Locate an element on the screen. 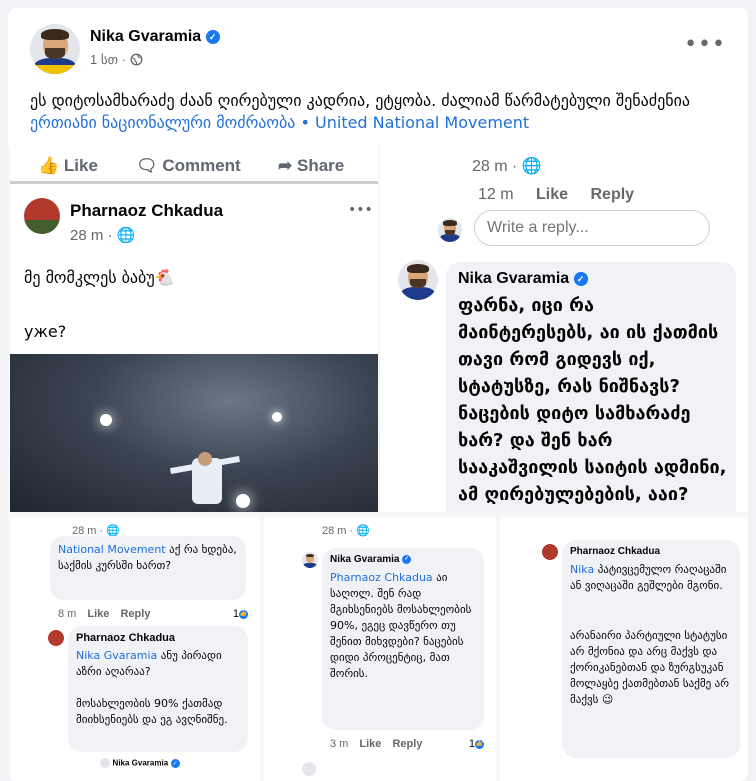 Image resolution: width=756 pixels, height=781 pixels. post-author: Nika Gvaramia ✓ is located at coordinates (155, 37).